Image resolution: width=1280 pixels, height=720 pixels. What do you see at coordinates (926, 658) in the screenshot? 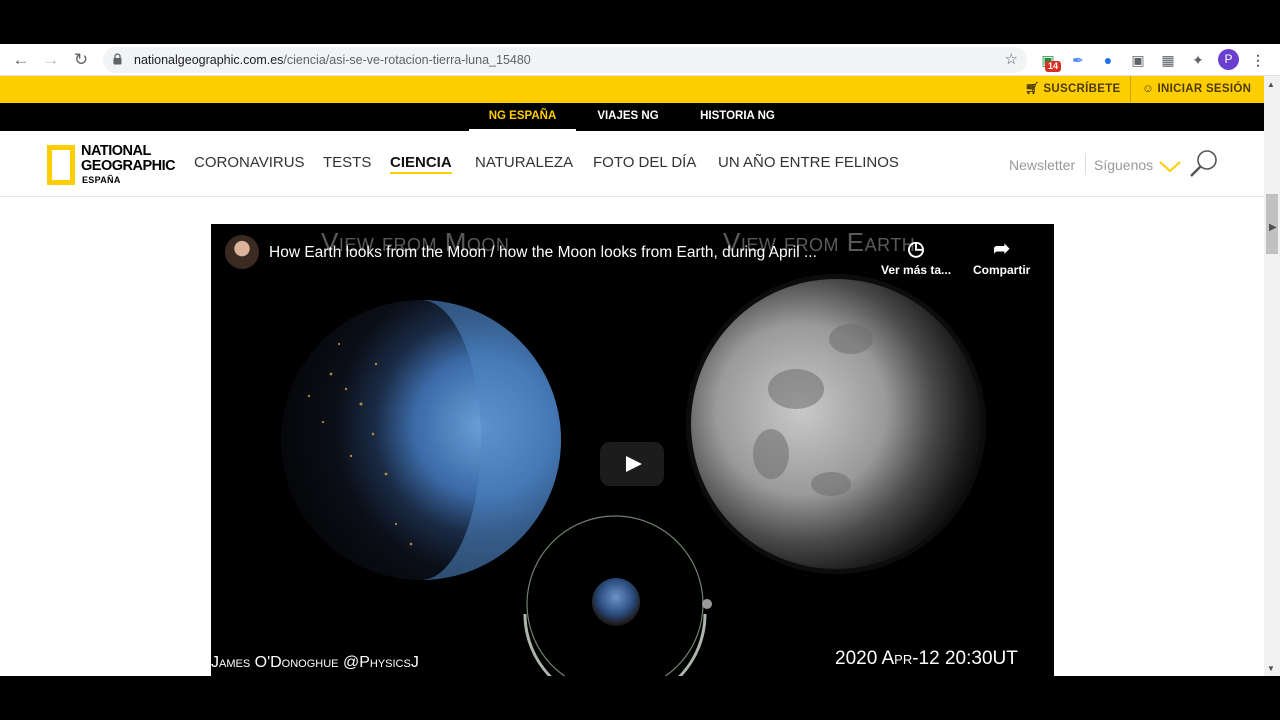
I see `video-datetime: 2020 Apr-12 20:30UT` at bounding box center [926, 658].